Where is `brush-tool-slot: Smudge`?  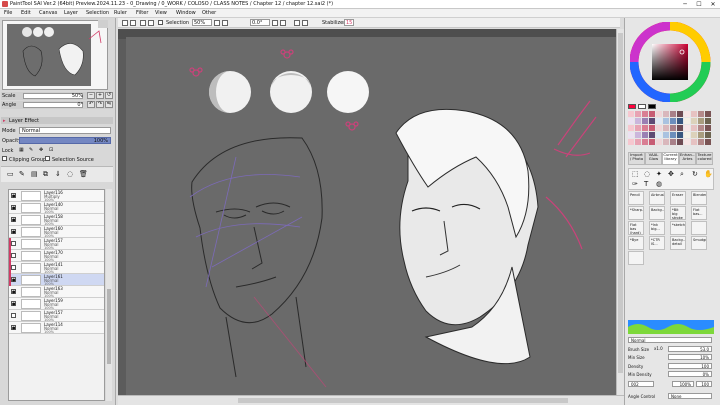 brush-tool-slot: Smudge is located at coordinates (699, 243).